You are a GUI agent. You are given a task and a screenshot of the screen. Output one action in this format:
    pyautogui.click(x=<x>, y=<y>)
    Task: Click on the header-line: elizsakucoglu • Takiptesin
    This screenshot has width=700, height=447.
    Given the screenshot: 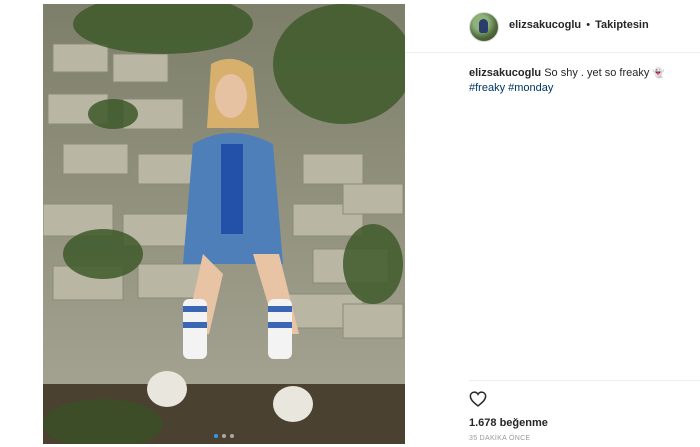 What is the action you would take?
    pyautogui.click(x=579, y=25)
    